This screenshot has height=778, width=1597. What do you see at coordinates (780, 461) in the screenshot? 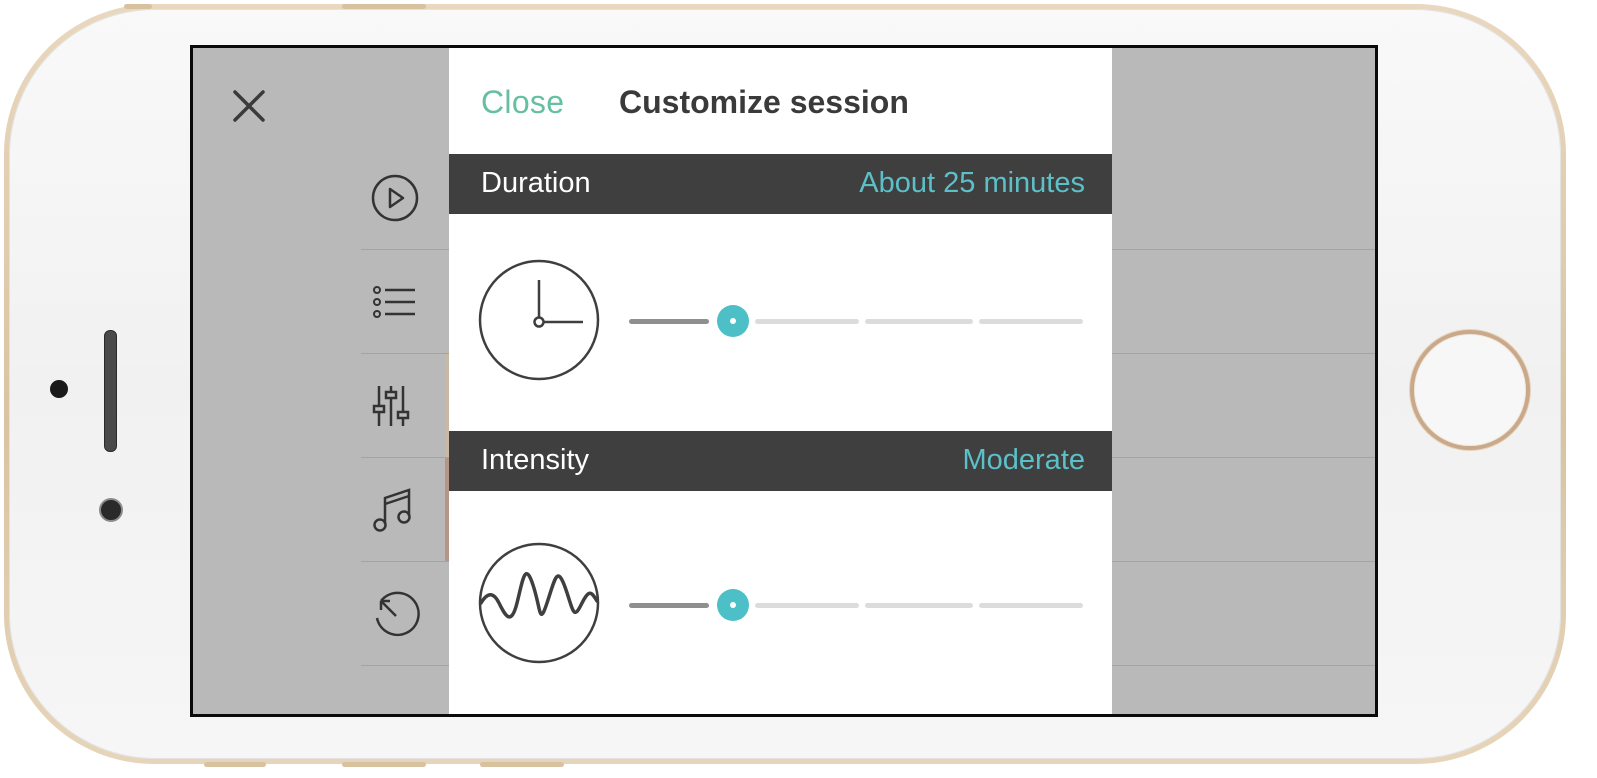
I see `intensity-bar: Intensity Moderate` at bounding box center [780, 461].